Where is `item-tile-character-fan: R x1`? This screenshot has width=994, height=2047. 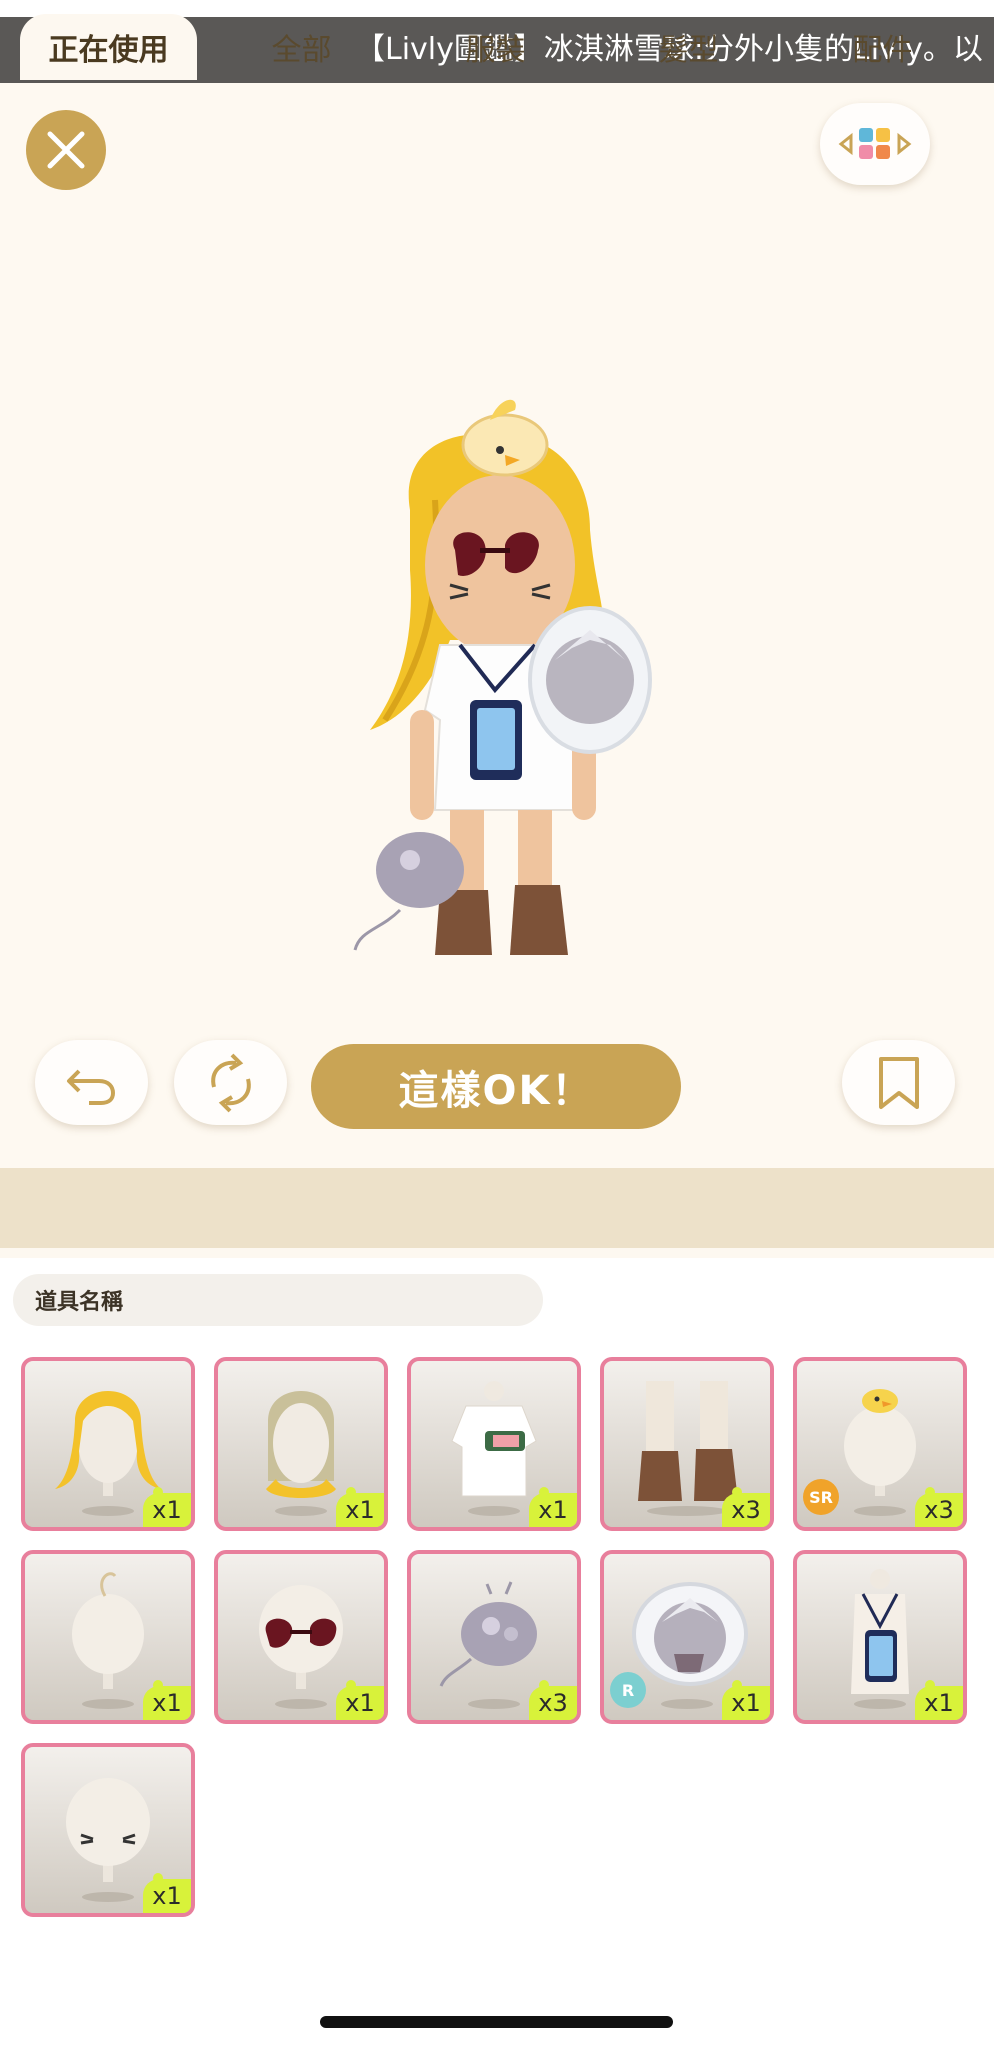
item-tile-character-fan: R x1 is located at coordinates (687, 1637).